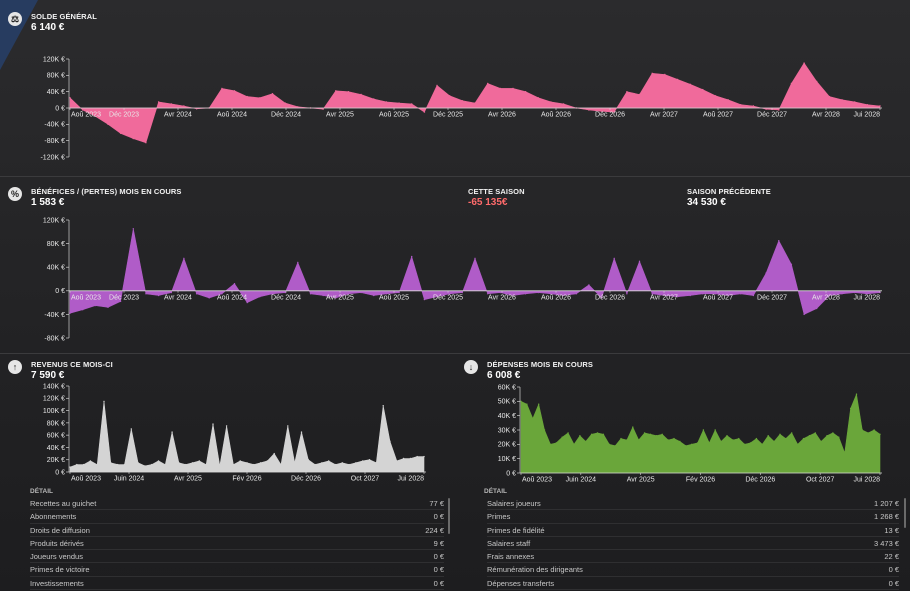 This screenshot has height=591, width=910. I want to click on expenses-series-area, so click(700, 433).